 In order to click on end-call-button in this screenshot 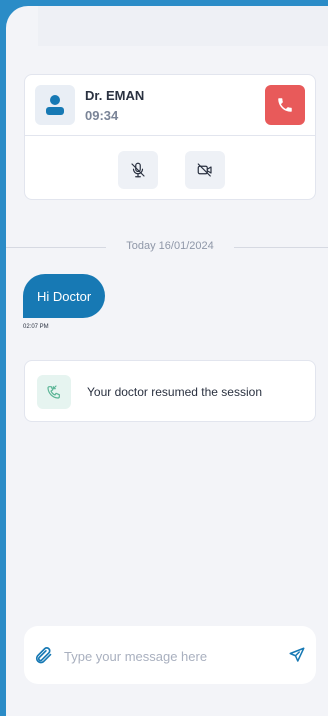, I will do `click(285, 105)`.